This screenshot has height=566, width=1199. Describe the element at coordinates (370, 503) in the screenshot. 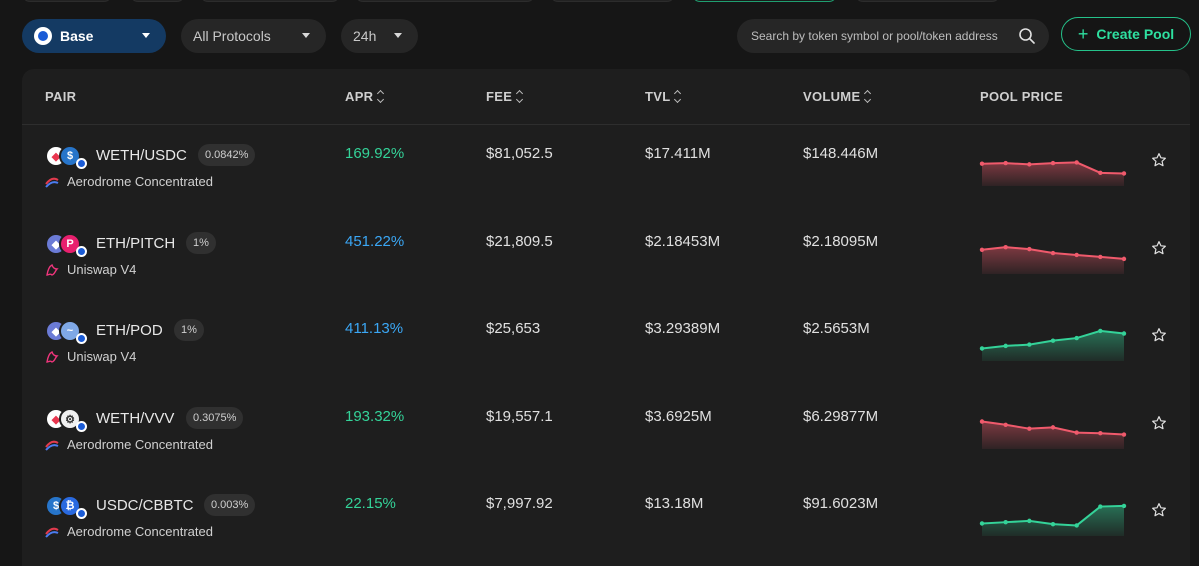

I see `apr-value: 22.15%` at that location.